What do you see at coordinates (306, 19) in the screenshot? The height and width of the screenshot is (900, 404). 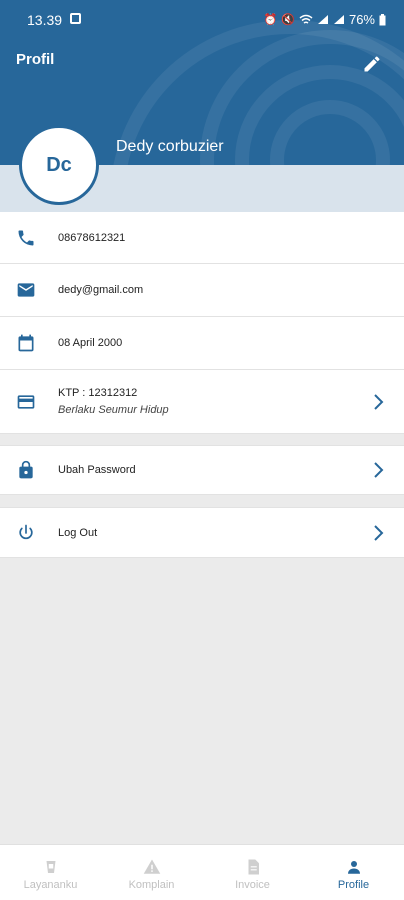 I see `wifi-icon` at bounding box center [306, 19].